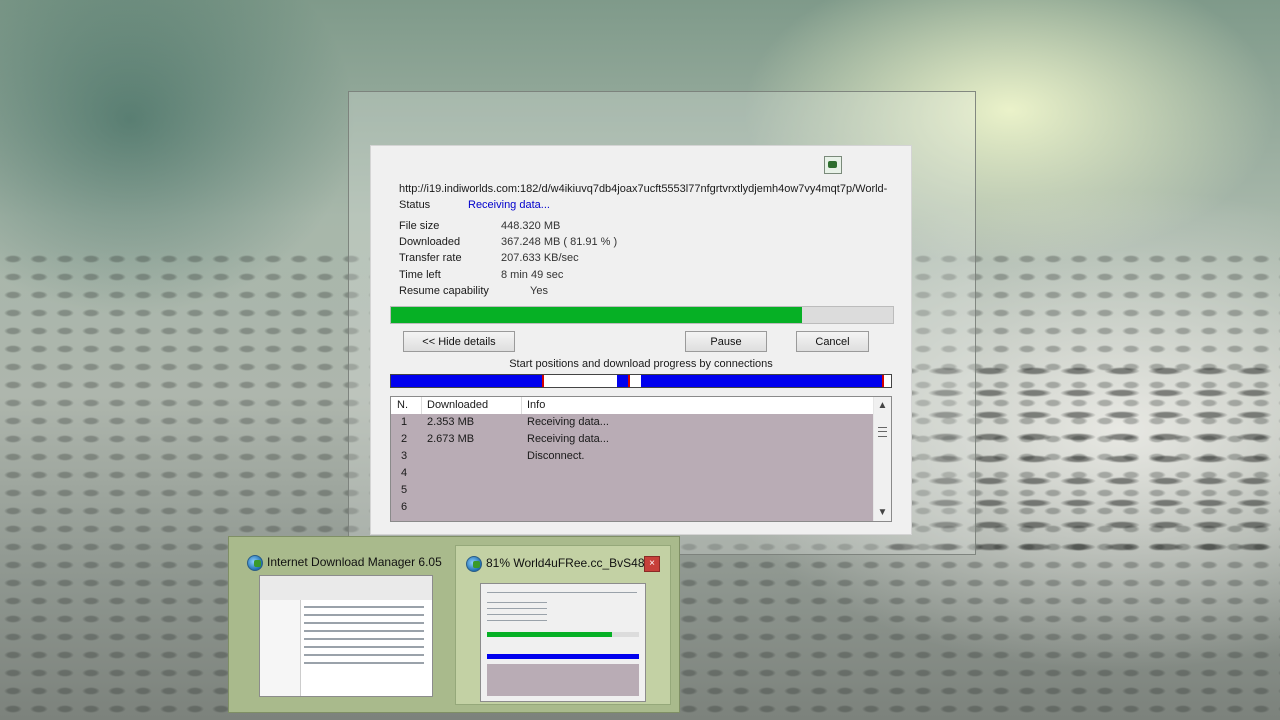  Describe the element at coordinates (444, 291) in the screenshot. I see `resume-label: Resume capability` at that location.